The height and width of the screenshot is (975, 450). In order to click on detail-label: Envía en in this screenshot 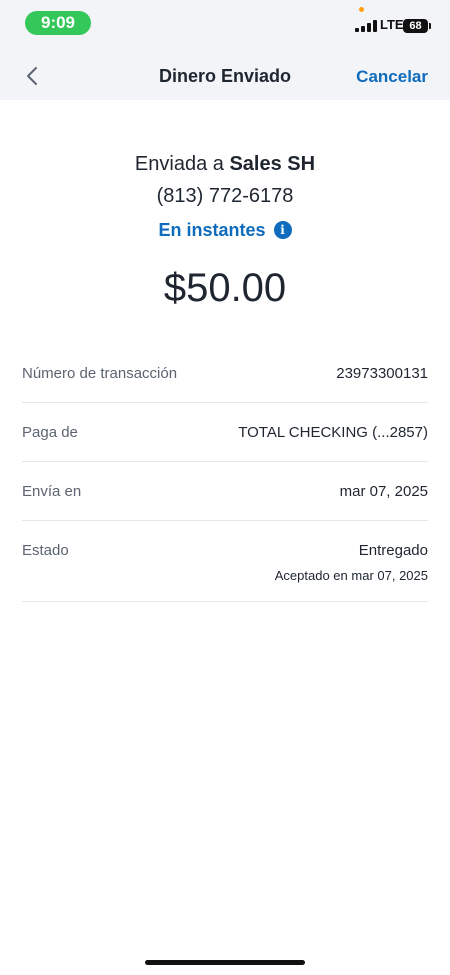, I will do `click(52, 491)`.